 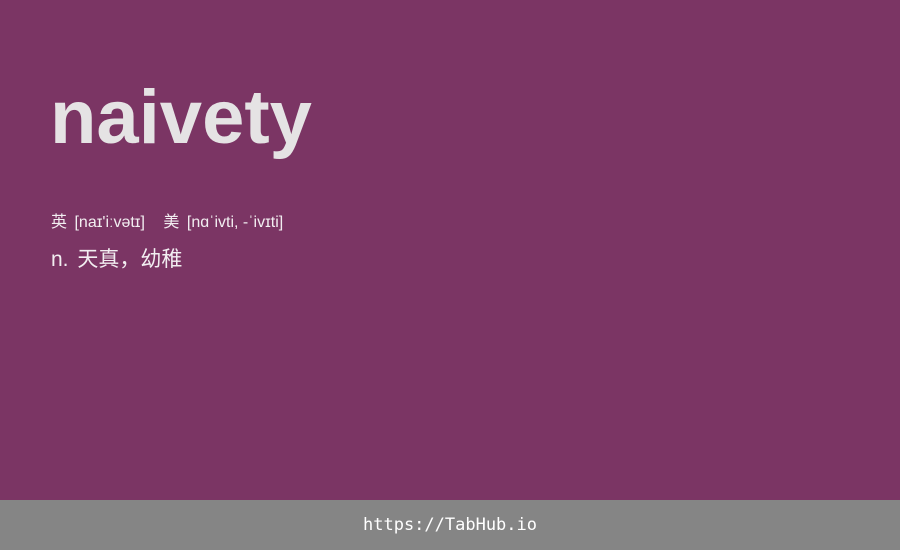 I want to click on american-phonetic: 美 [nɑˈivti, -ˈivɪti], so click(x=223, y=223).